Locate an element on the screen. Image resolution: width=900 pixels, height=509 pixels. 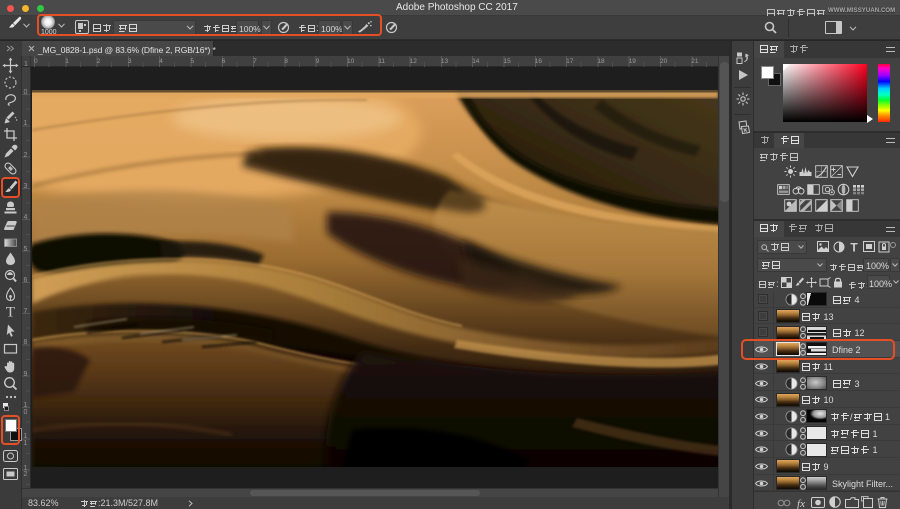
svg-text: fx is located at coordinates (801, 503).